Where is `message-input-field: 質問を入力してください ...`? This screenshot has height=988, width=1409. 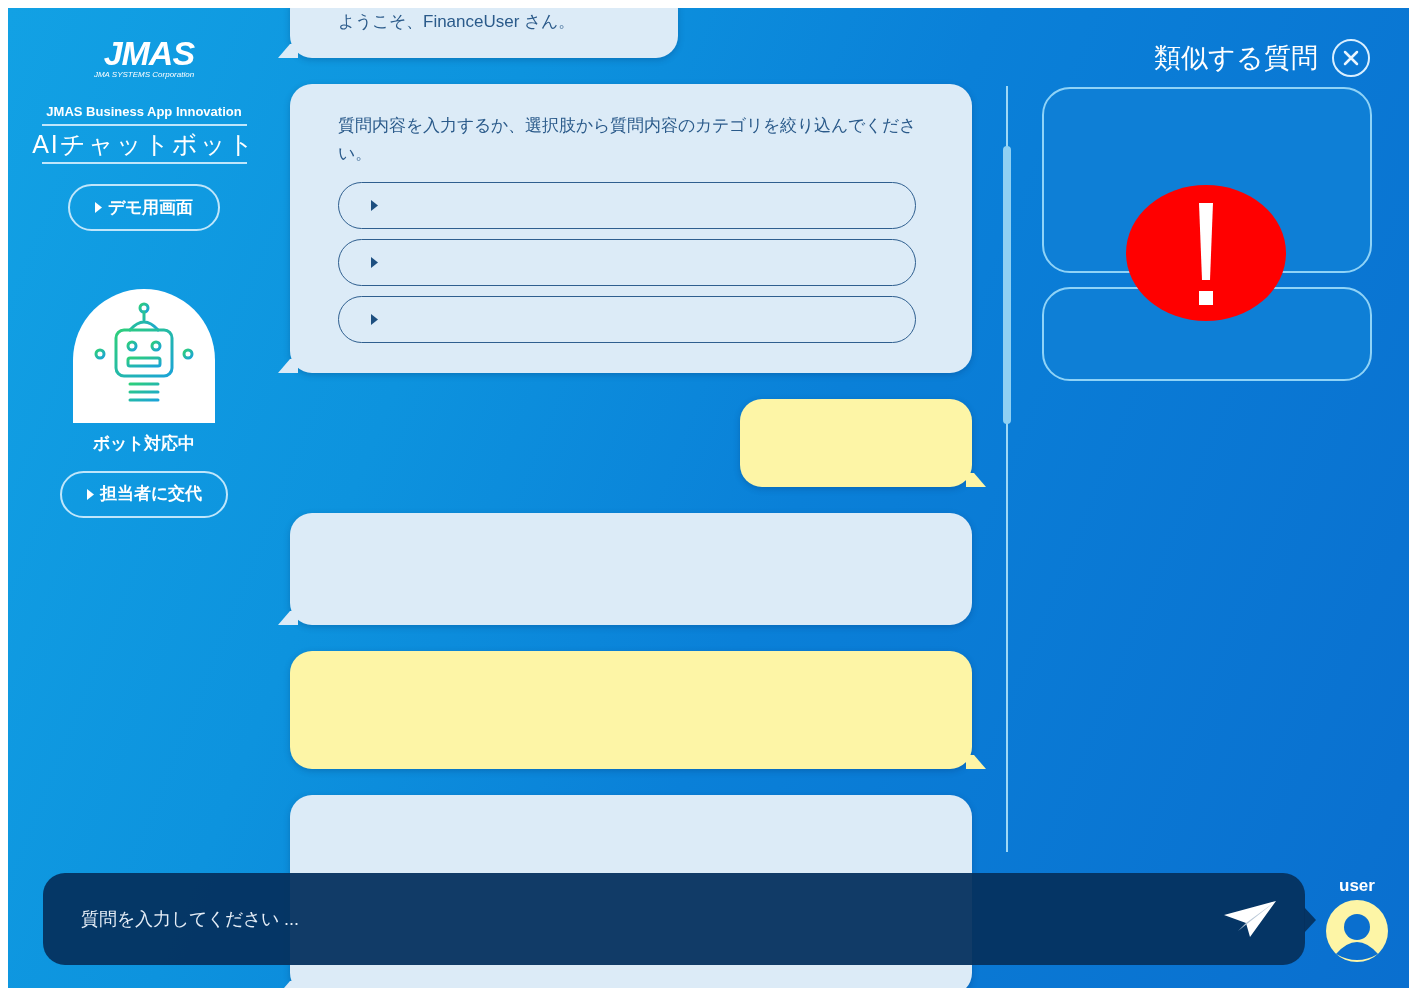 message-input-field: 質問を入力してください ... is located at coordinates (674, 919).